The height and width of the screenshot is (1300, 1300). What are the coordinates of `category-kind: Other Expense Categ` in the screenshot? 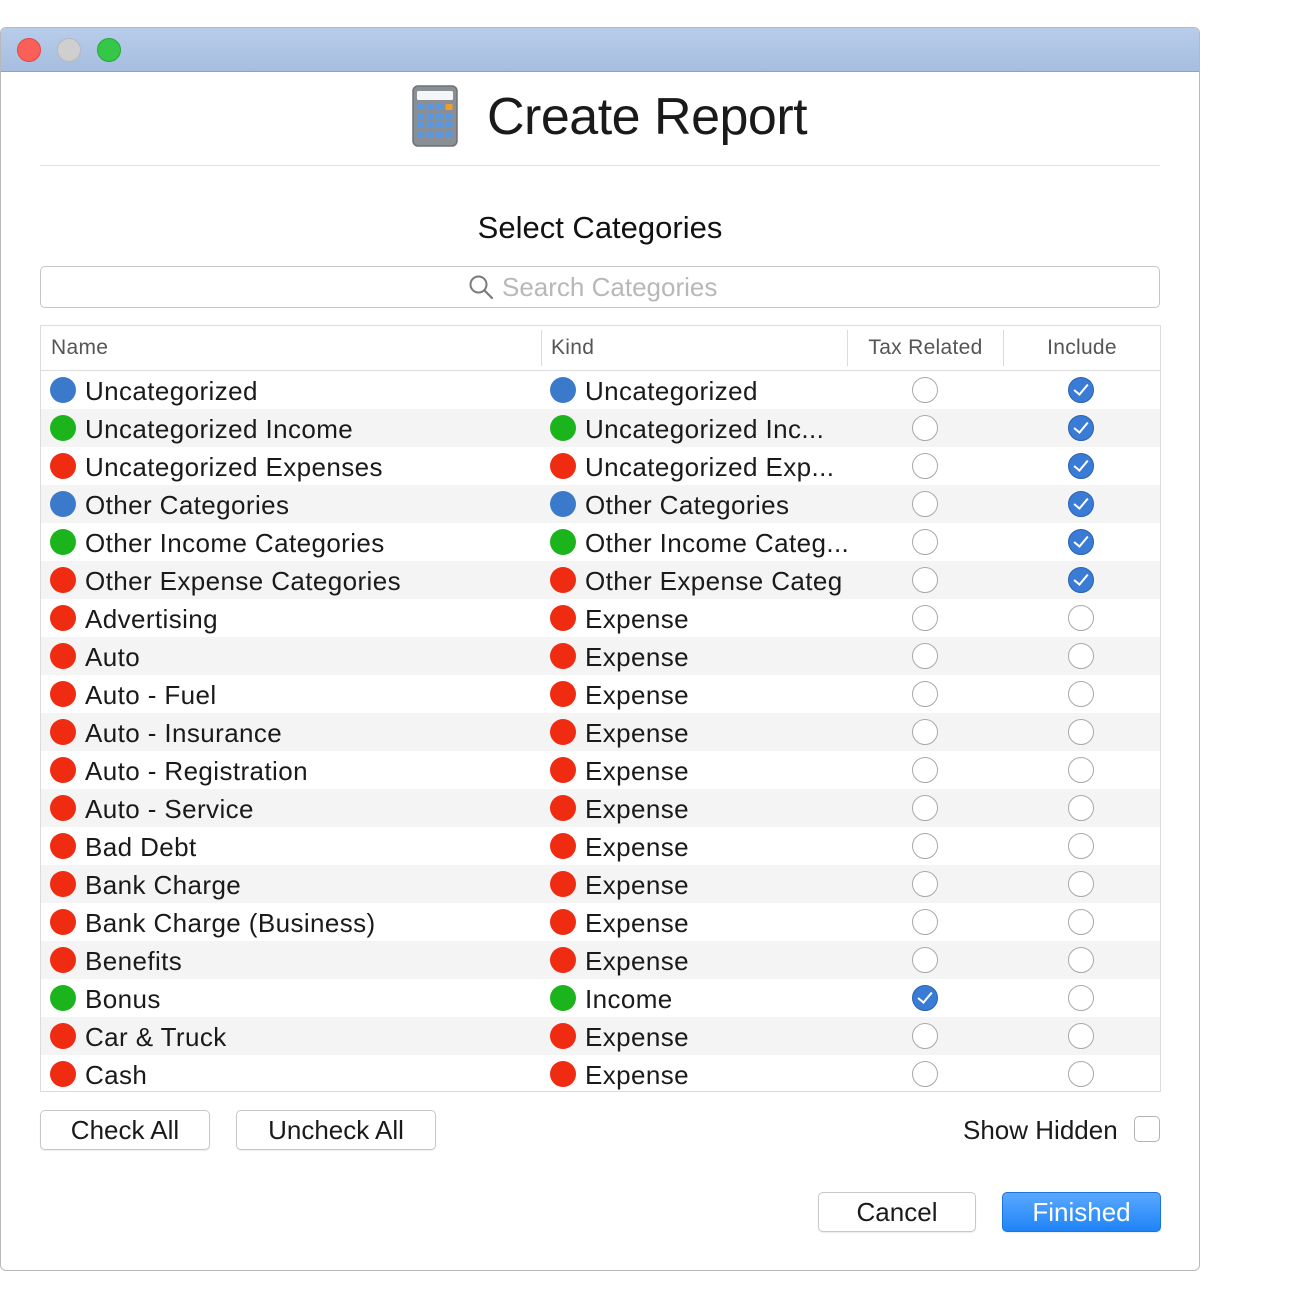 It's located at (714, 581).